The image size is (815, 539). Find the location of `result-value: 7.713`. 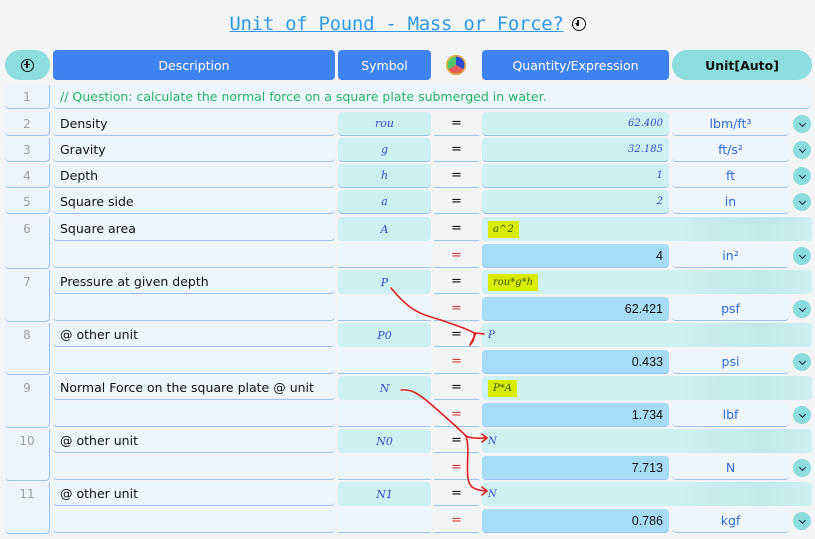

result-value: 7.713 is located at coordinates (575, 468).